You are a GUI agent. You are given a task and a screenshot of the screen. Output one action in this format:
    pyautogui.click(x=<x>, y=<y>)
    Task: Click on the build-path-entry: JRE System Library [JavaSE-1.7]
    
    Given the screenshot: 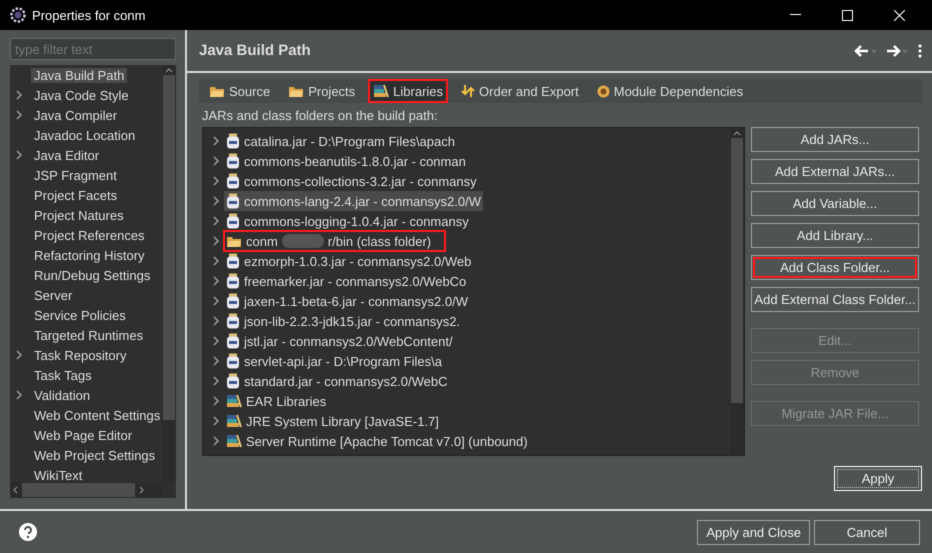 What is the action you would take?
    pyautogui.click(x=332, y=421)
    